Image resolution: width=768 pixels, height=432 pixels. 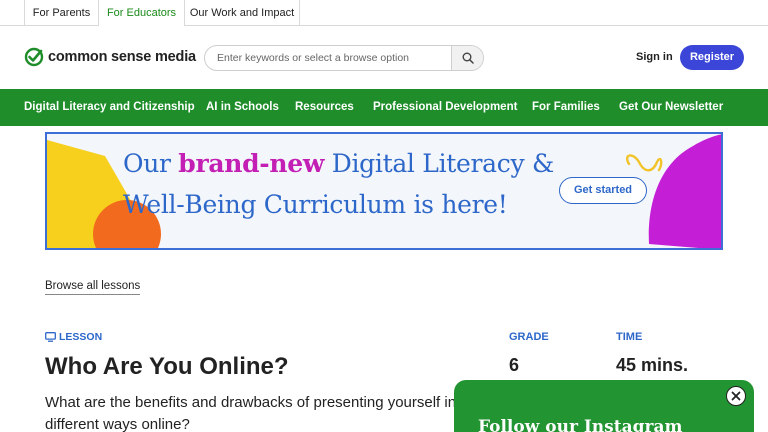 What do you see at coordinates (671, 107) in the screenshot?
I see `nav-newsletter: Get Our Newsletter` at bounding box center [671, 107].